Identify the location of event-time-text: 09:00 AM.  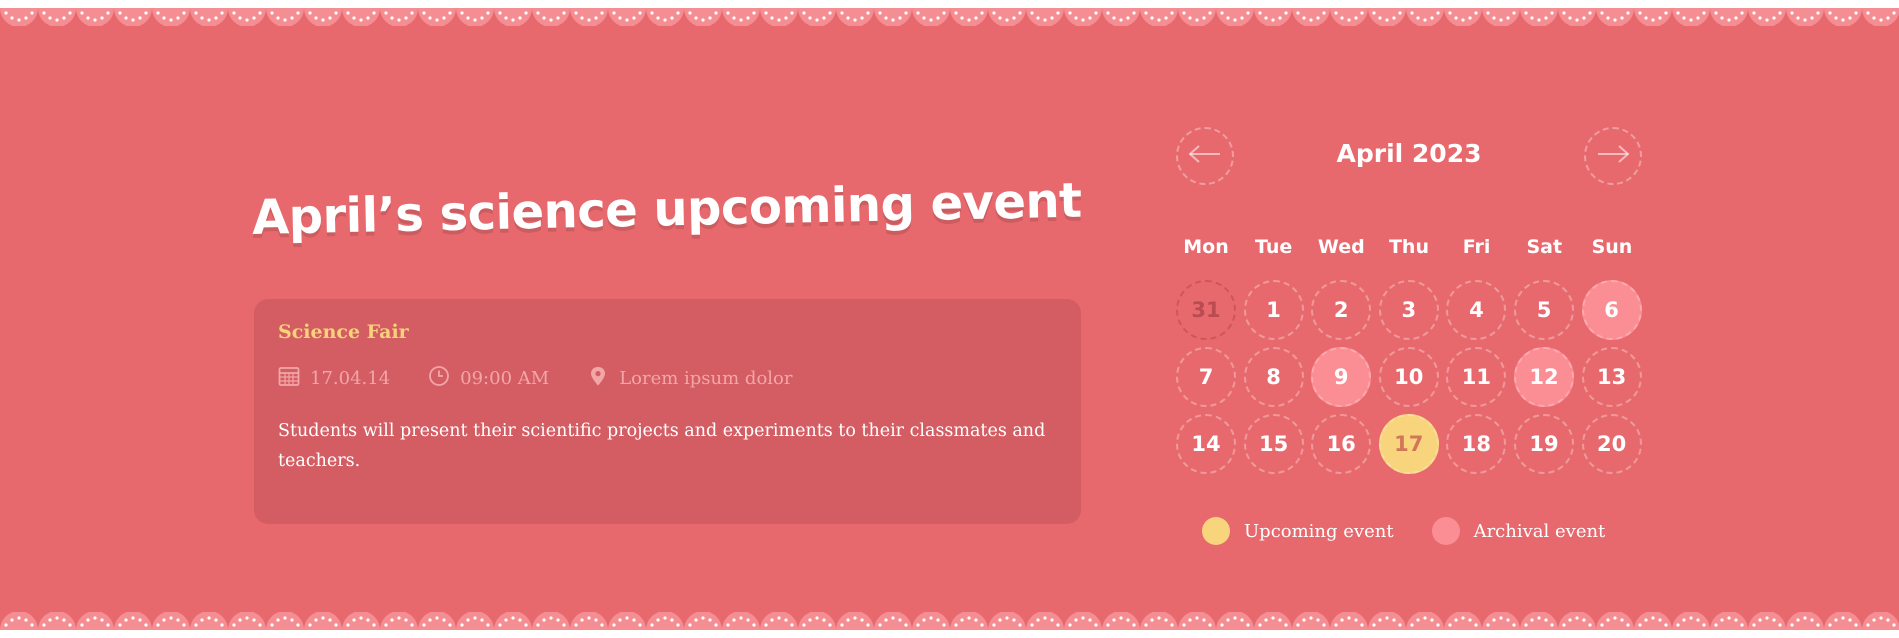
(505, 378).